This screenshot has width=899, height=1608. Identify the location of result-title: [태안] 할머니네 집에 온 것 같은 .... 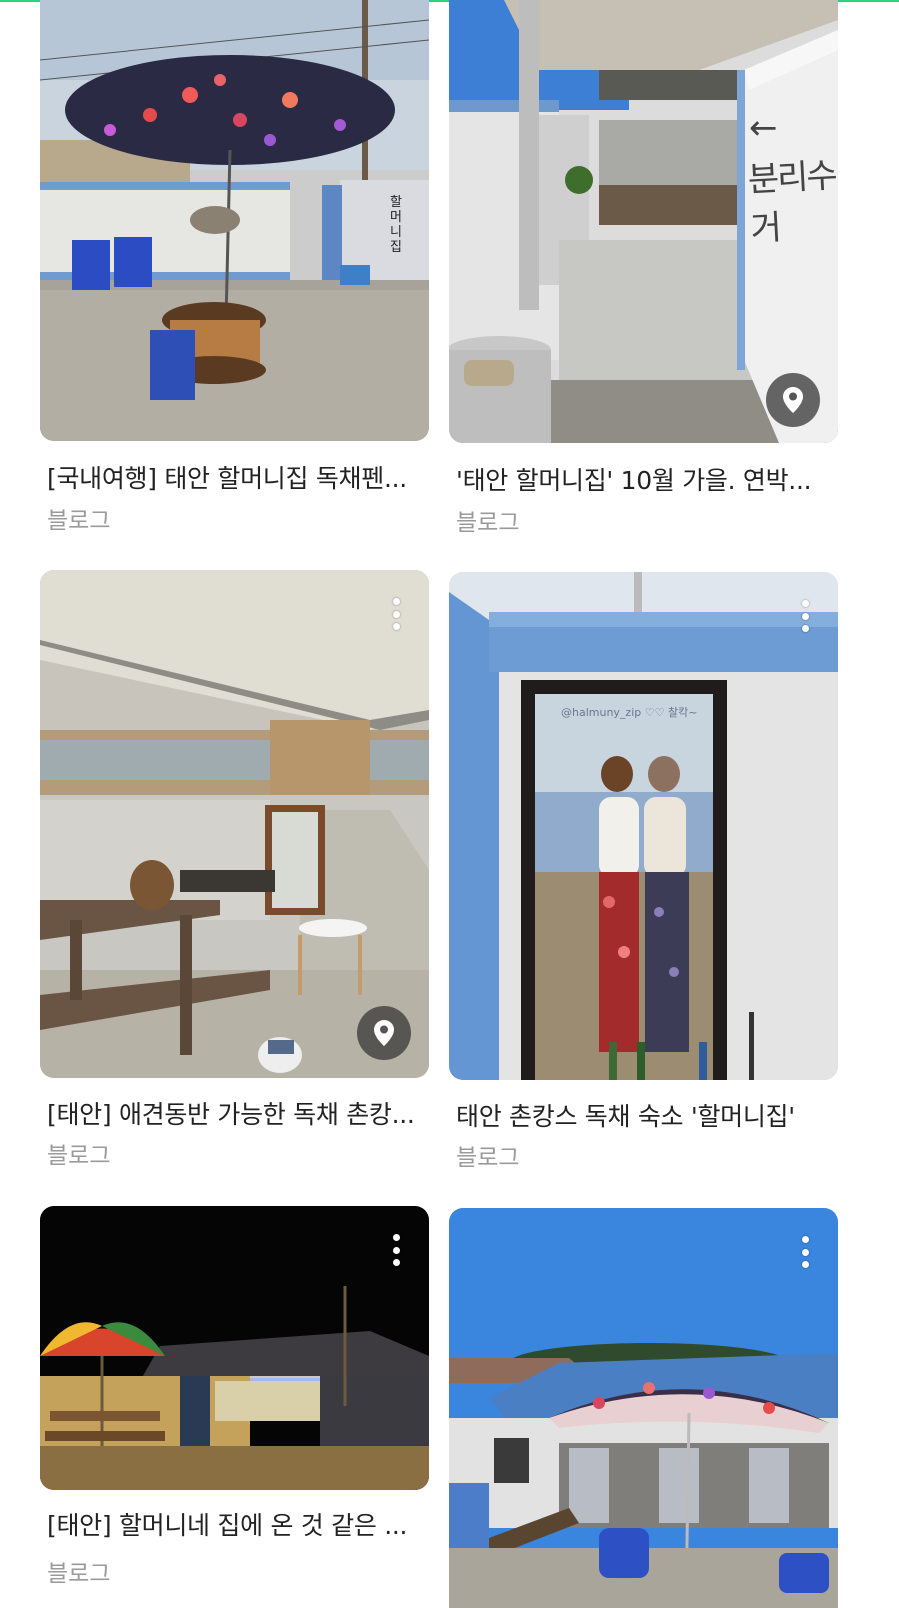
(237, 1524).